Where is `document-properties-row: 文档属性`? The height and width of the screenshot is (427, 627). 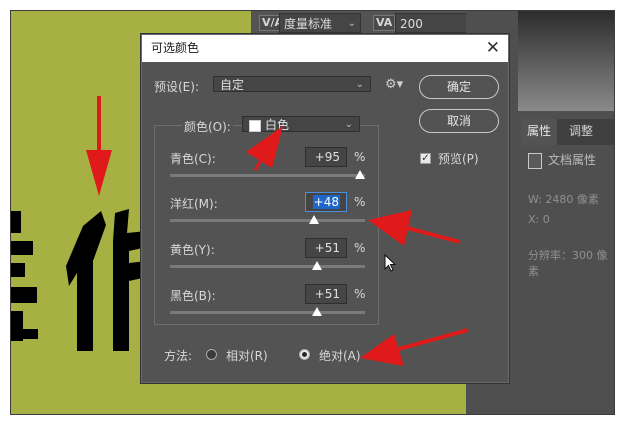
document-properties-row: 文档属性 is located at coordinates (562, 160).